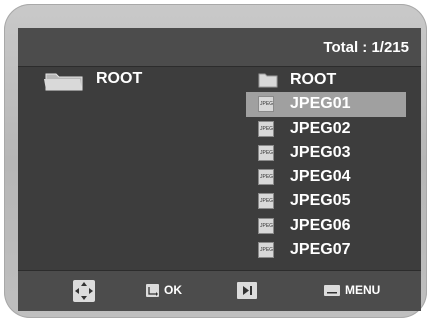 This screenshot has height=322, width=431. Describe the element at coordinates (320, 225) in the screenshot. I see `list-item-label: JPEG06` at that location.